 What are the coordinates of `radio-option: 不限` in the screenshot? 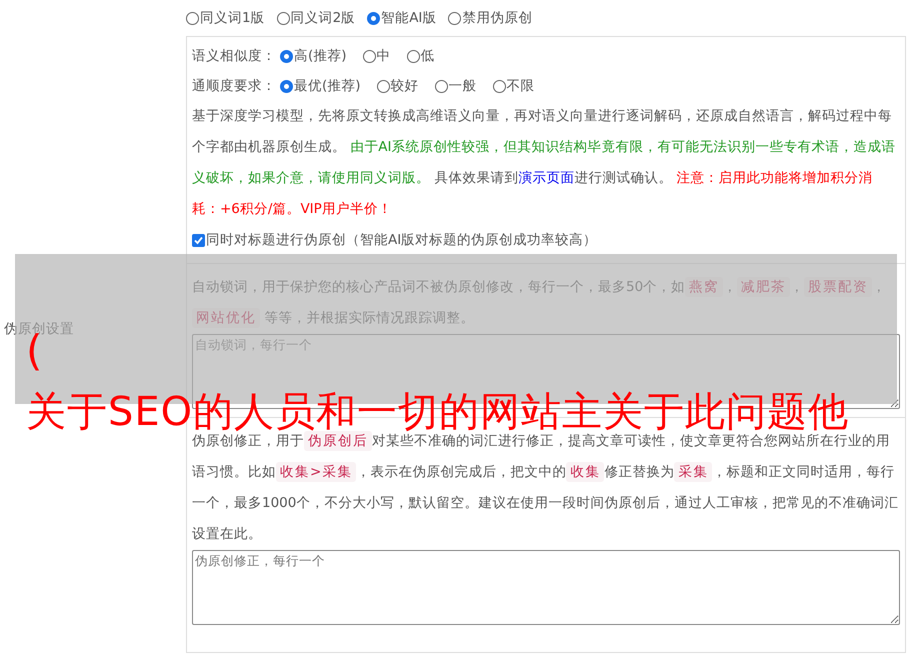 It's located at (513, 86).